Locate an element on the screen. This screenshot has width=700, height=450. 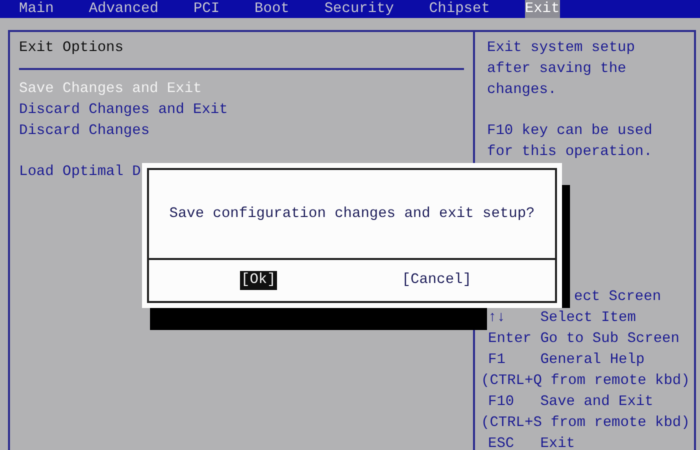
dialog-button: [Ok] is located at coordinates (258, 280).